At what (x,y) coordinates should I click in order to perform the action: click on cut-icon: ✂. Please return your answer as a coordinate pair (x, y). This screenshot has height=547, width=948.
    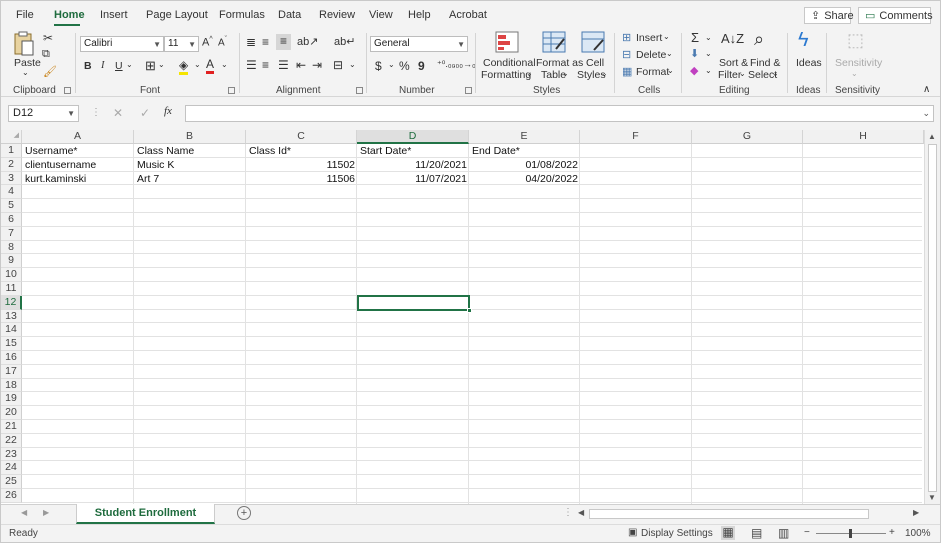
    Looking at the image, I should click on (48, 38).